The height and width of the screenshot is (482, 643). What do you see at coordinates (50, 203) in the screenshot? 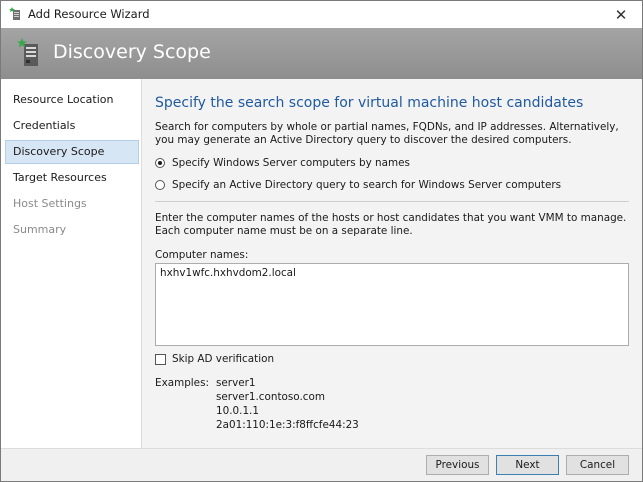
I see `sidebar-item-host-settings: Host Settings` at bounding box center [50, 203].